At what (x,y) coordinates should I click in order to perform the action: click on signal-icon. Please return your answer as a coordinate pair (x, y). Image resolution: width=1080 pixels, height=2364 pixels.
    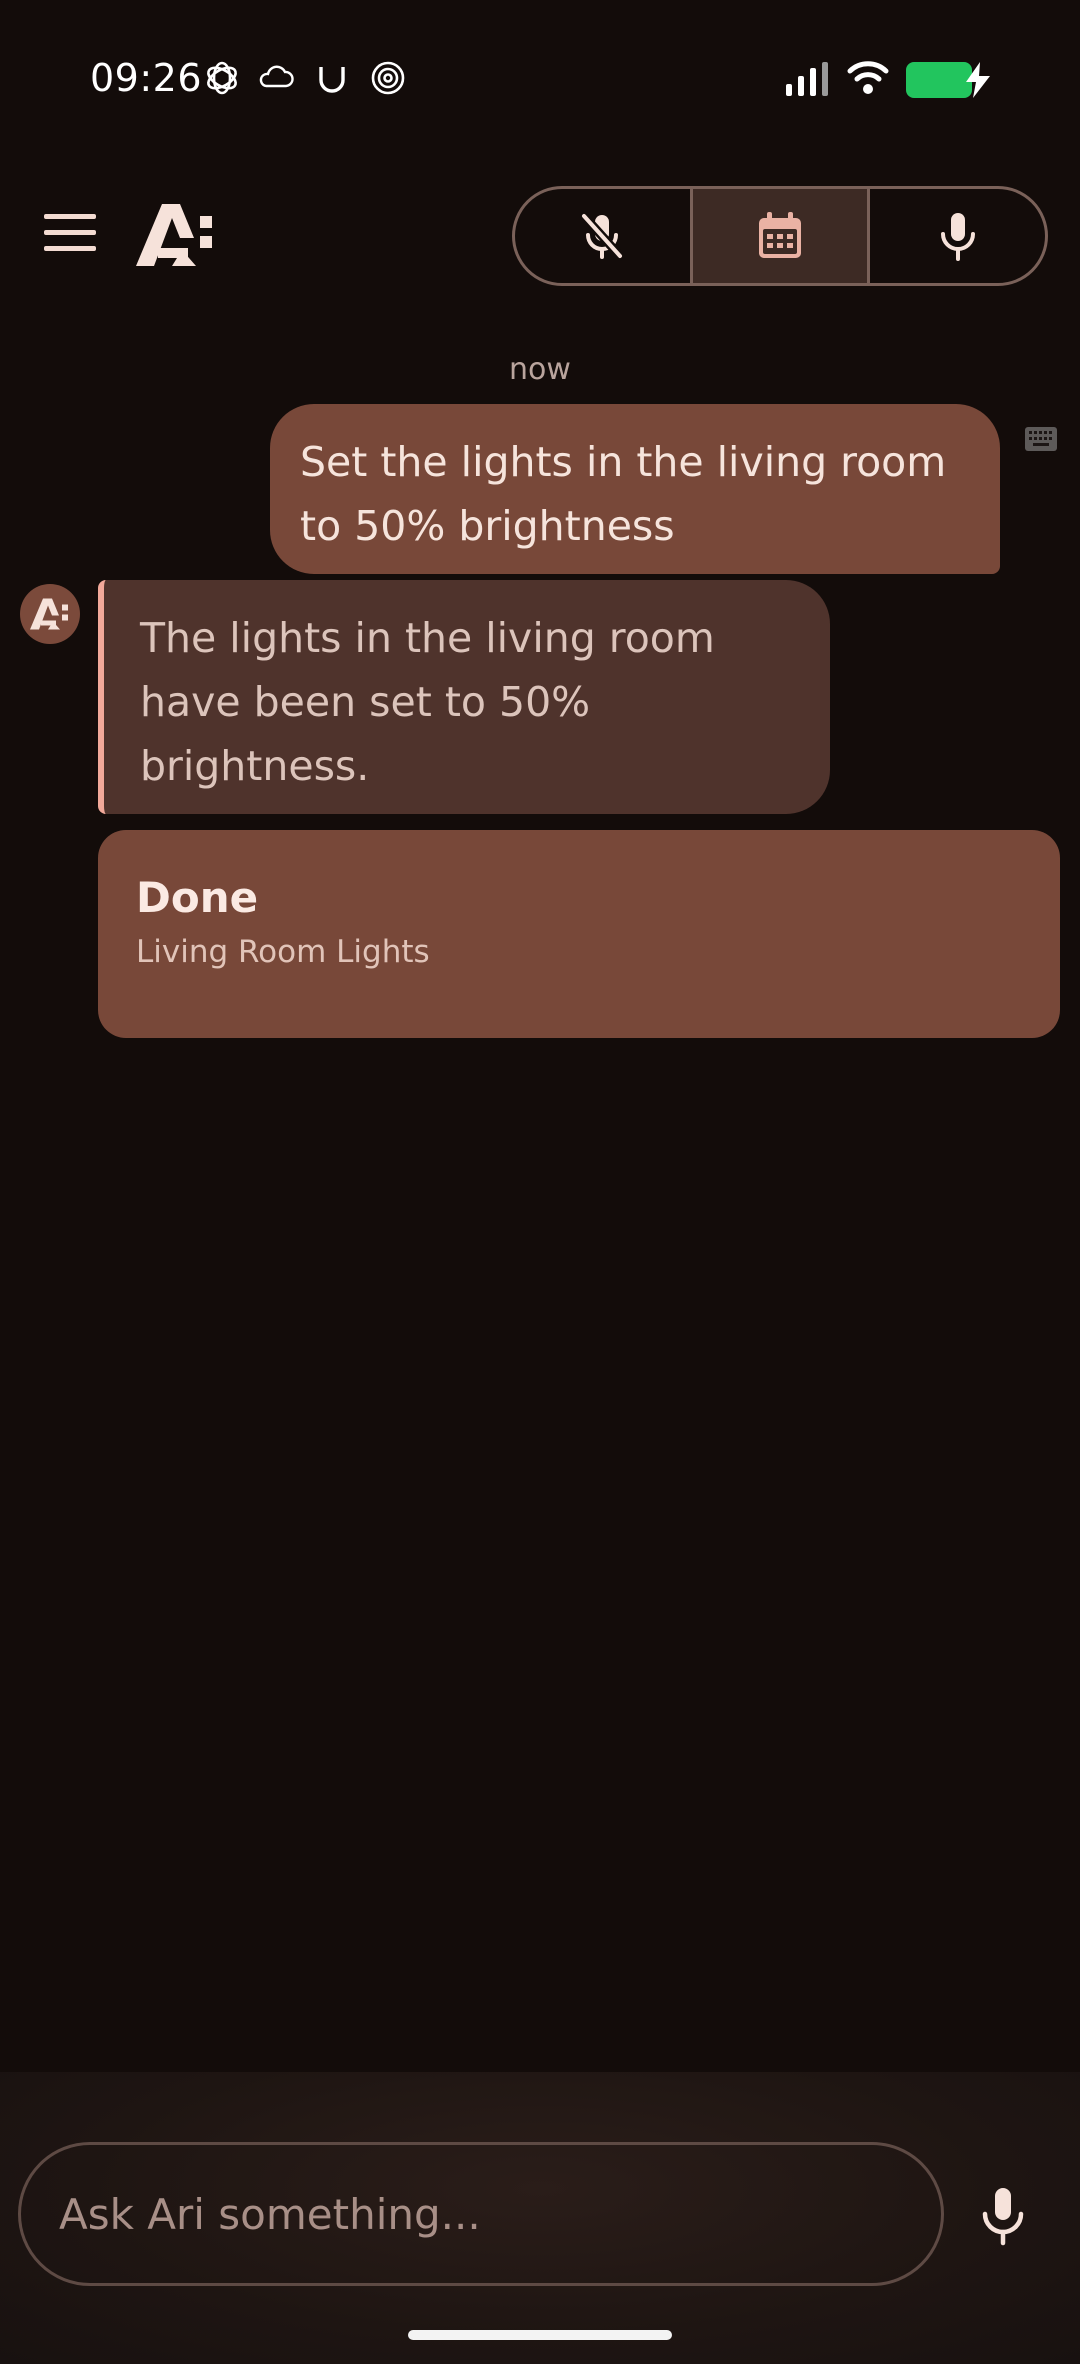
    Looking at the image, I should click on (808, 80).